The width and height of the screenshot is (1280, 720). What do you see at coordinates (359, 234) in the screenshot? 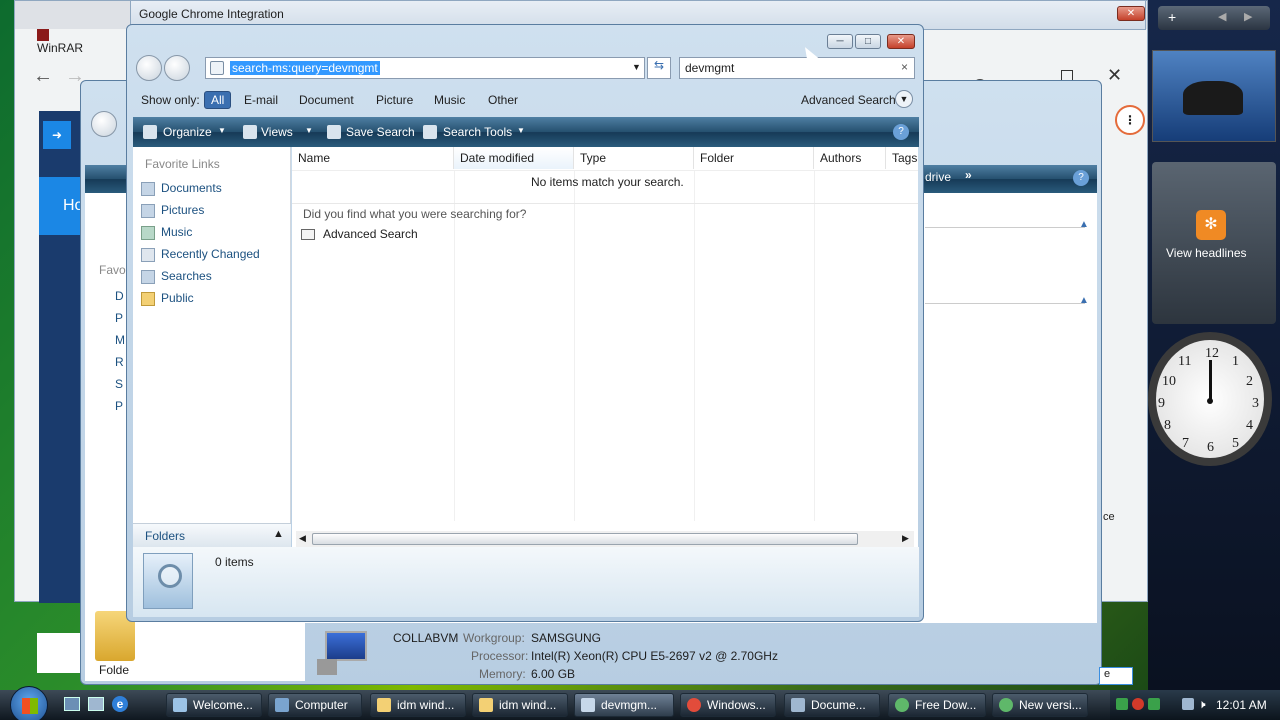
I see `advanced-search-link: Advanced Search` at bounding box center [359, 234].